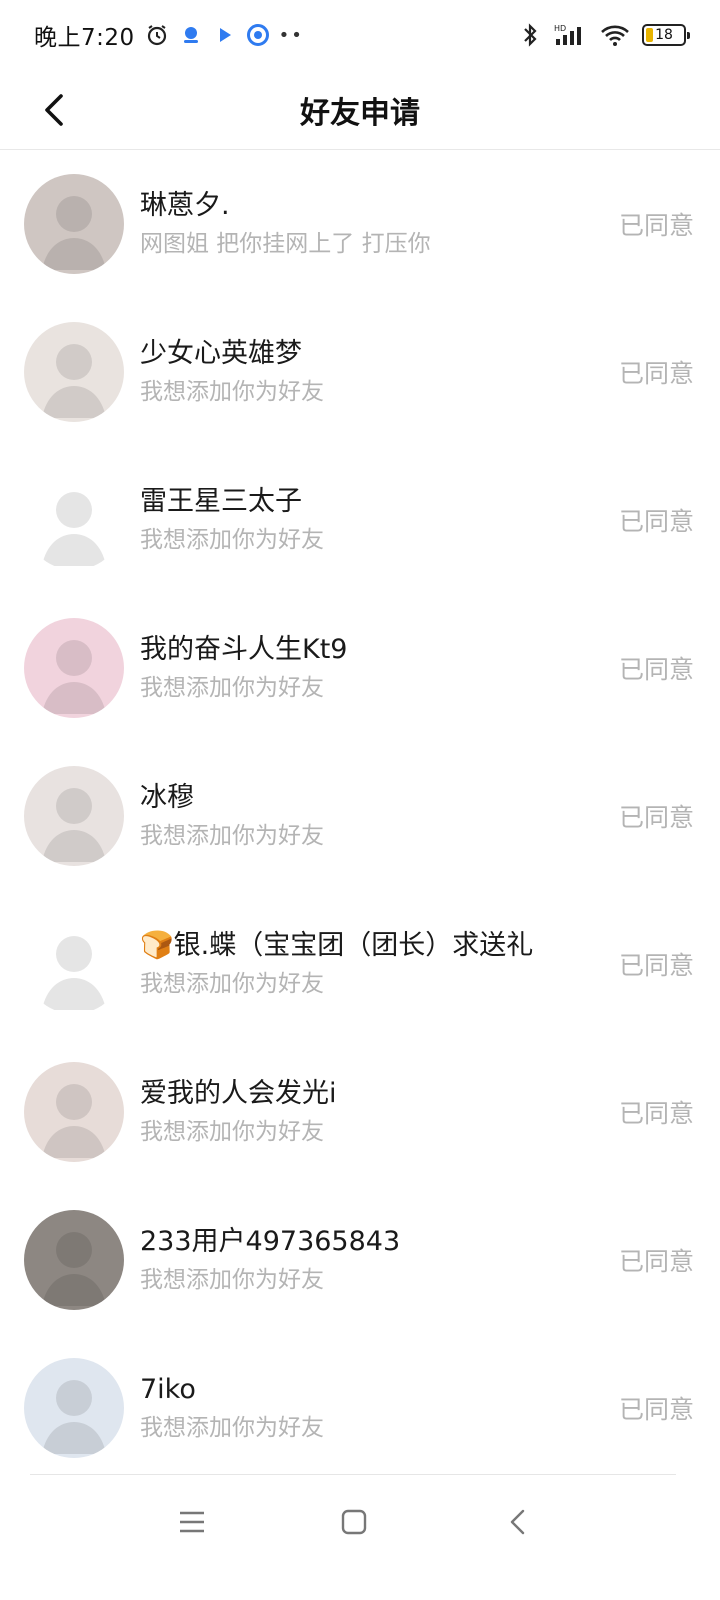 The height and width of the screenshot is (1600, 720). Describe the element at coordinates (530, 35) in the screenshot. I see `bluetooth-icon` at that location.